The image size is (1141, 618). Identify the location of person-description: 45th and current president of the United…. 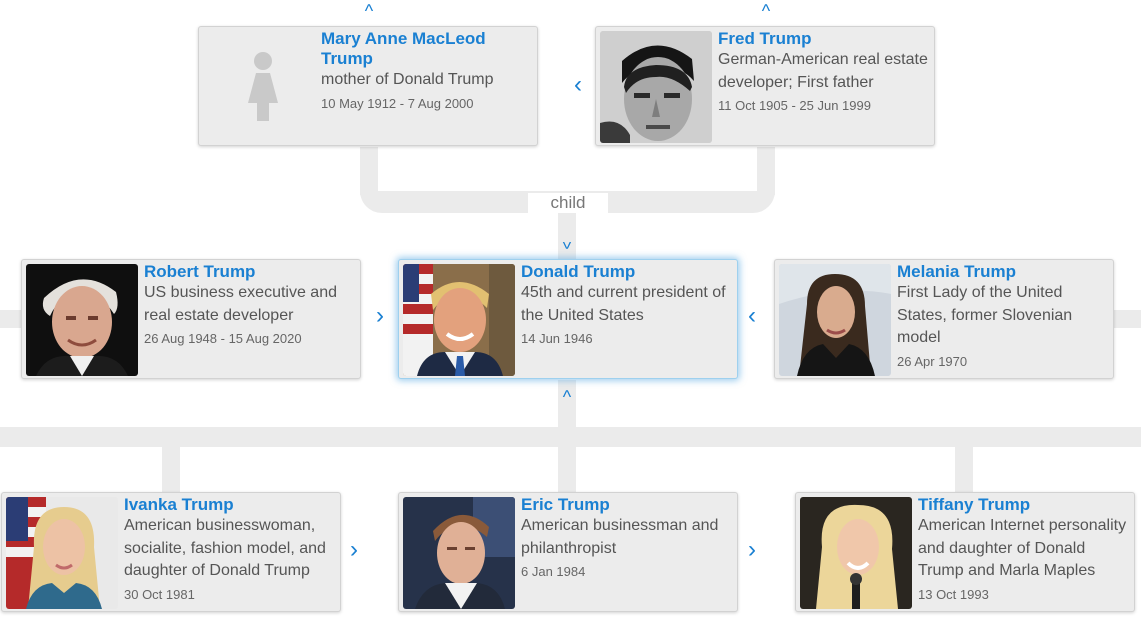
(623, 304).